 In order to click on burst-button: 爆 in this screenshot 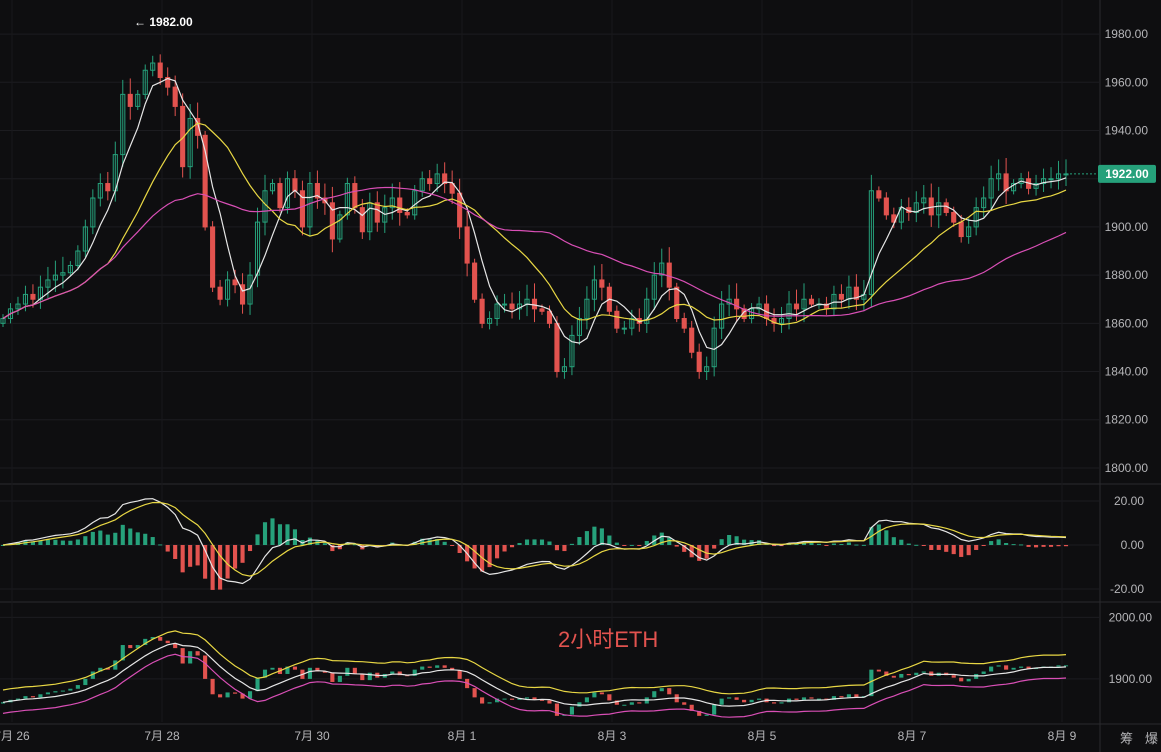, I will do `click(1151, 737)`.